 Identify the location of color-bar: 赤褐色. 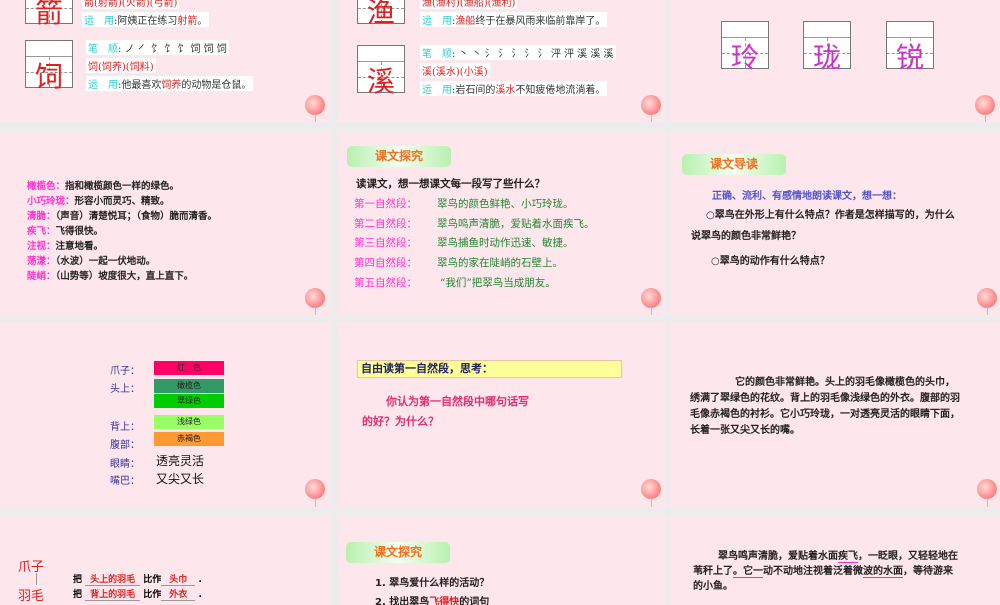
(189, 439).